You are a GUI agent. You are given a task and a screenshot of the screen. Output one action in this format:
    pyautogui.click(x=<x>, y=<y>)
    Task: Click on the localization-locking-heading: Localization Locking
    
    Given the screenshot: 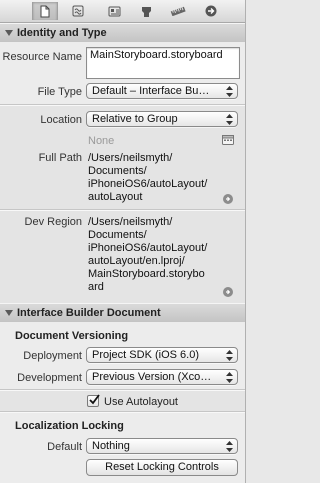 What is the action you would take?
    pyautogui.click(x=69, y=426)
    